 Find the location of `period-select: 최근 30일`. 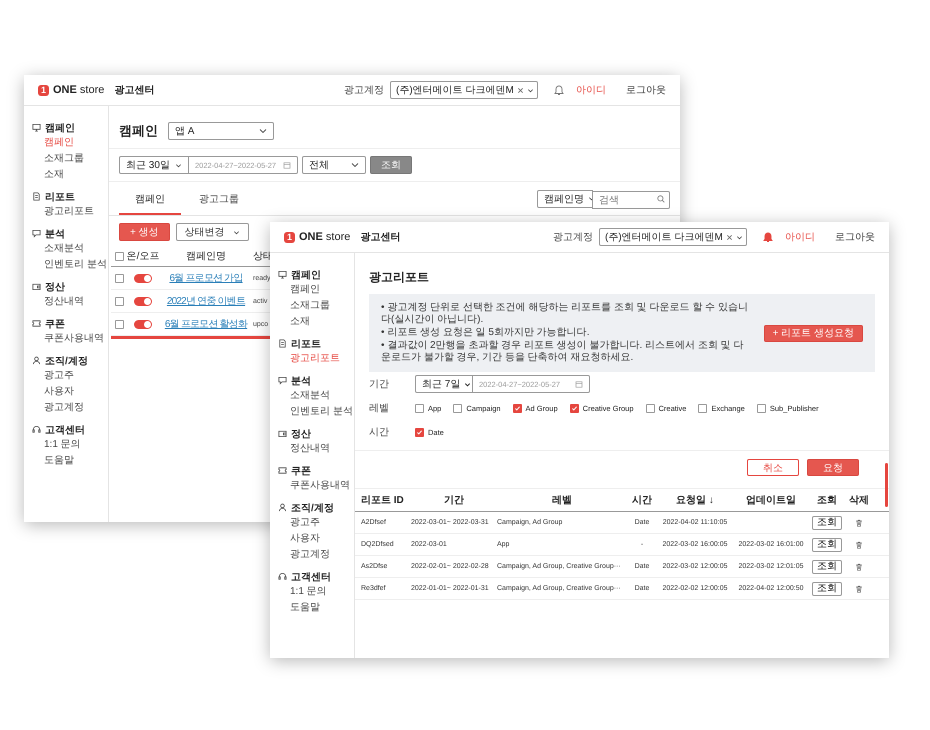

period-select: 최근 30일 is located at coordinates (154, 165).